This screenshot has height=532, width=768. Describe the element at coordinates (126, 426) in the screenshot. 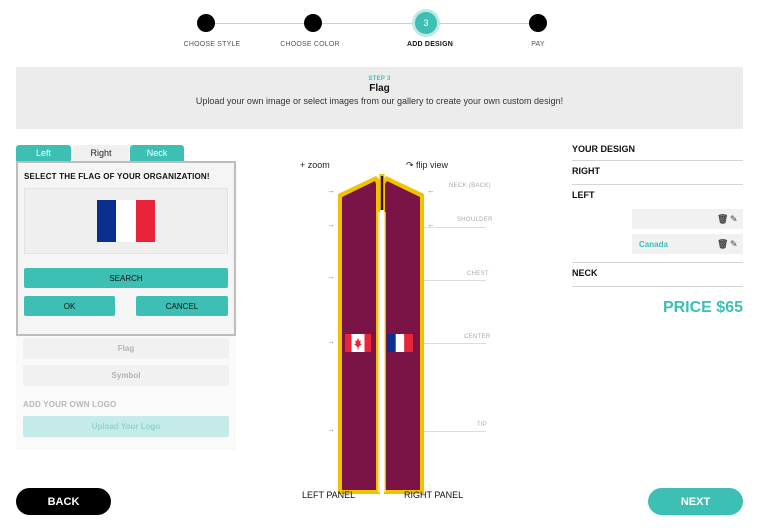

I see `upload-logo-button: Upload Your Logo` at that location.